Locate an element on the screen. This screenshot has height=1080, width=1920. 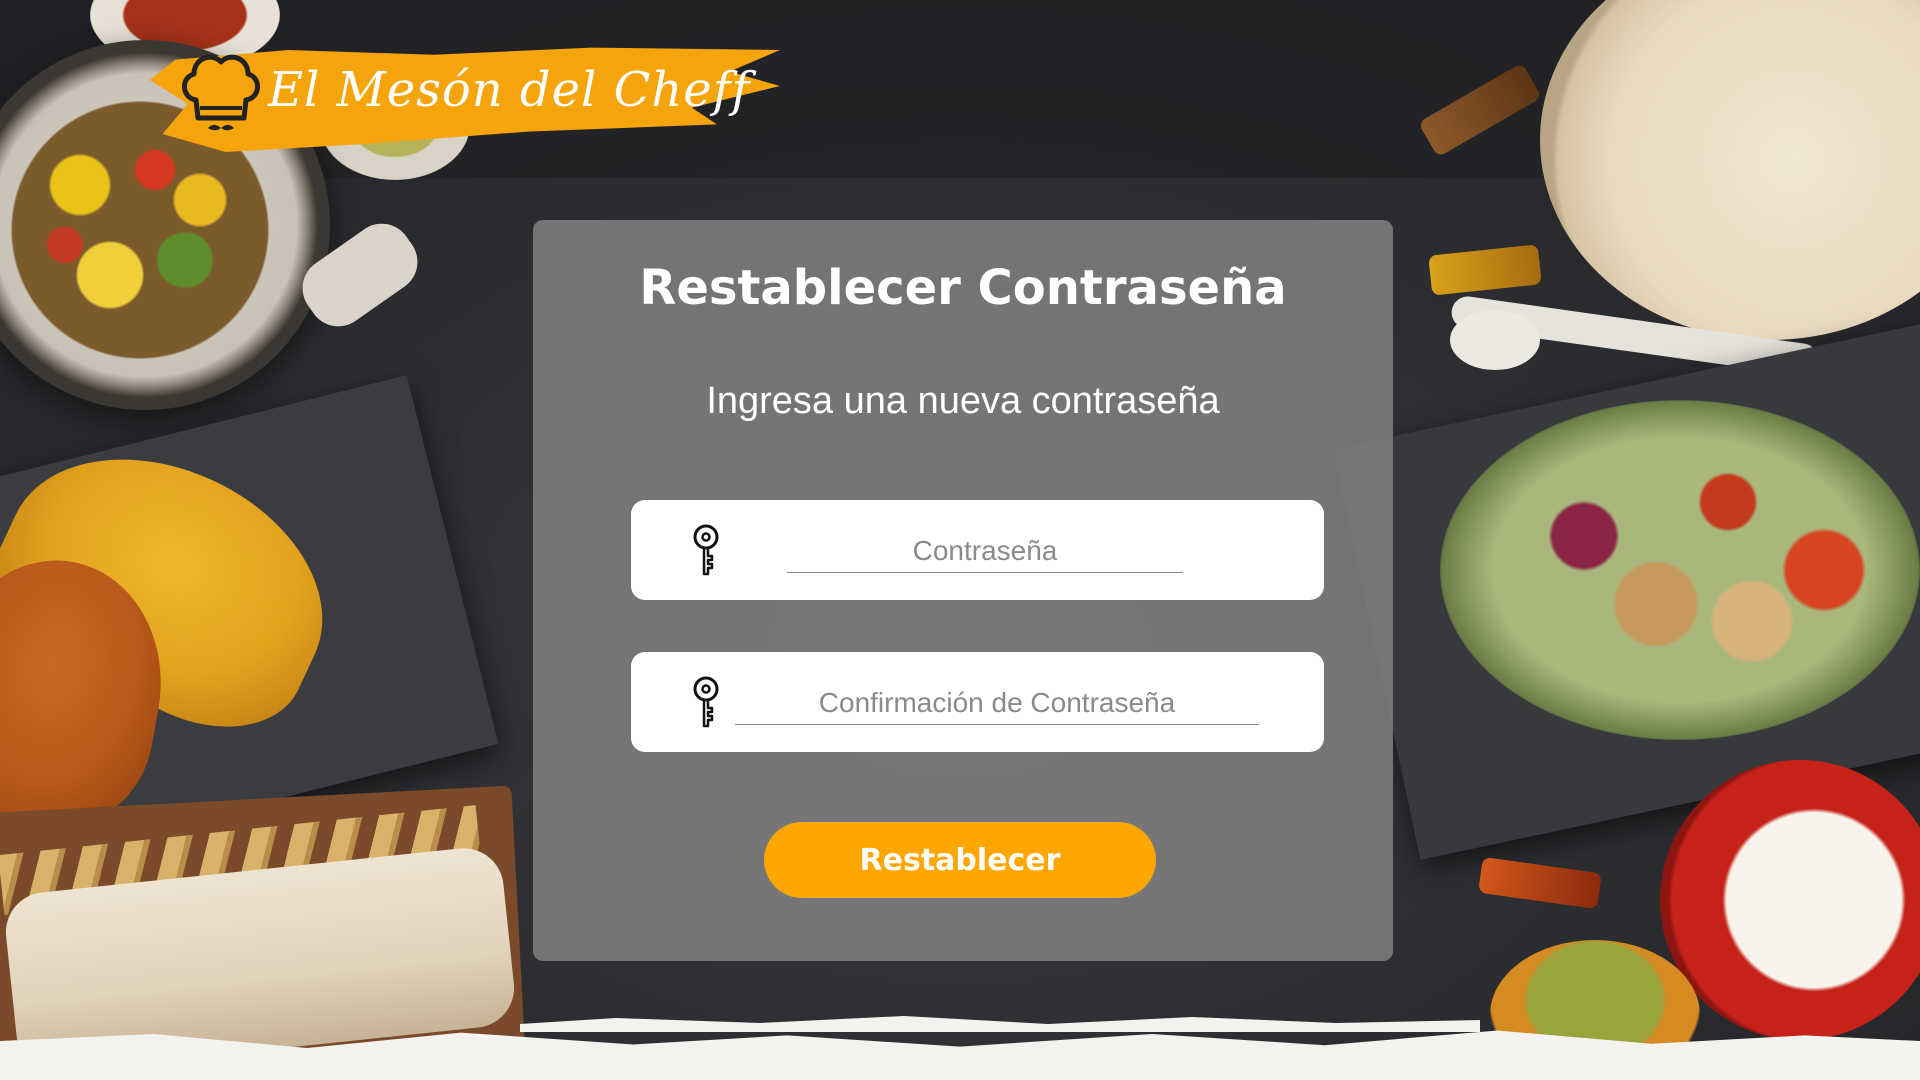
card-subtitle: Ingresa una nueva contraseña is located at coordinates (963, 401).